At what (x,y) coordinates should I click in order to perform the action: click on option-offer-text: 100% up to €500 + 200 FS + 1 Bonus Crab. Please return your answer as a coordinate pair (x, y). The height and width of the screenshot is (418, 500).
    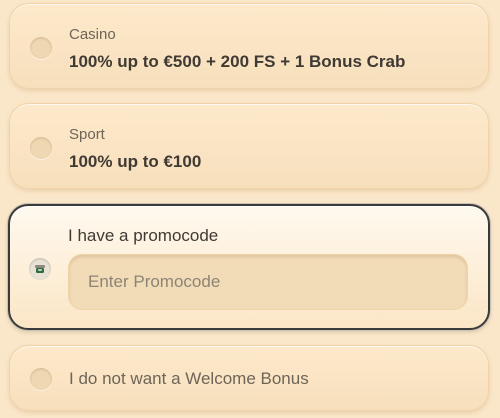
    Looking at the image, I should click on (237, 61).